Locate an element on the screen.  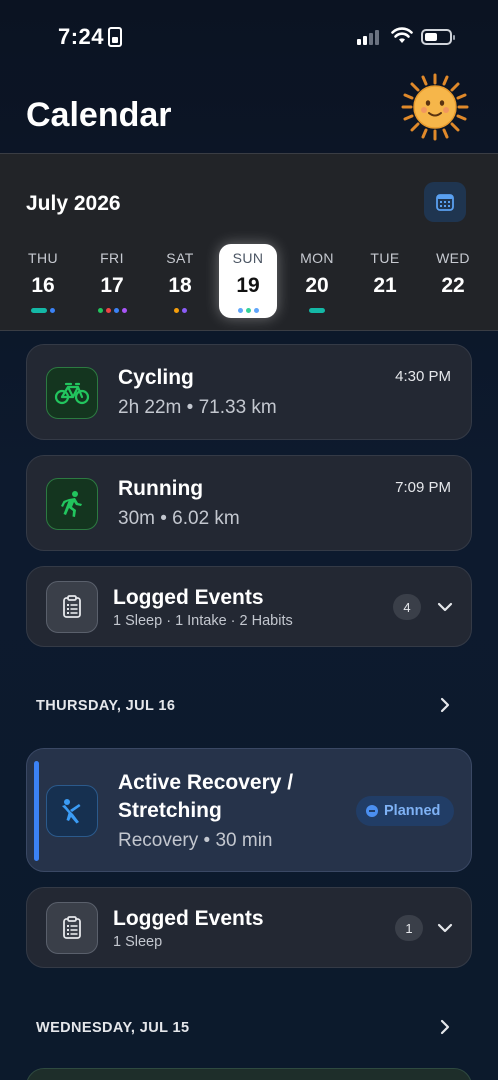
activity-card-cycling: Cycling 2h 22m • 71.33 km 4:30 PM is located at coordinates (249, 392).